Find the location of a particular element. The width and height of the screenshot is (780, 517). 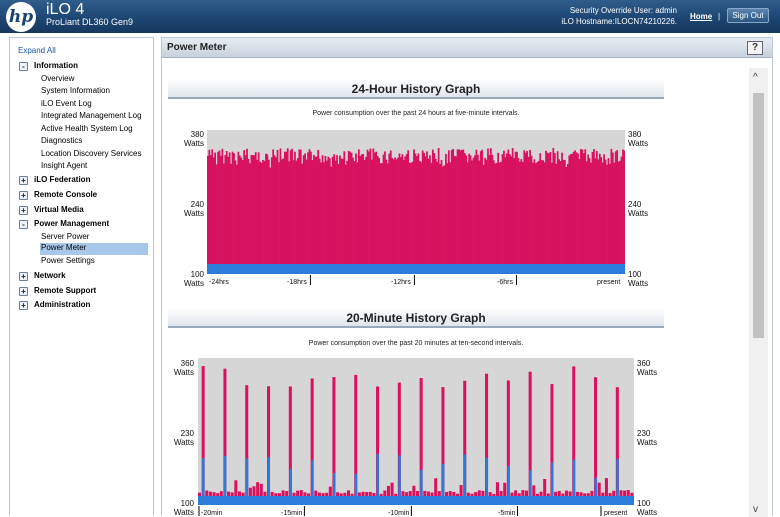

page-title: Power Meter is located at coordinates (197, 47).